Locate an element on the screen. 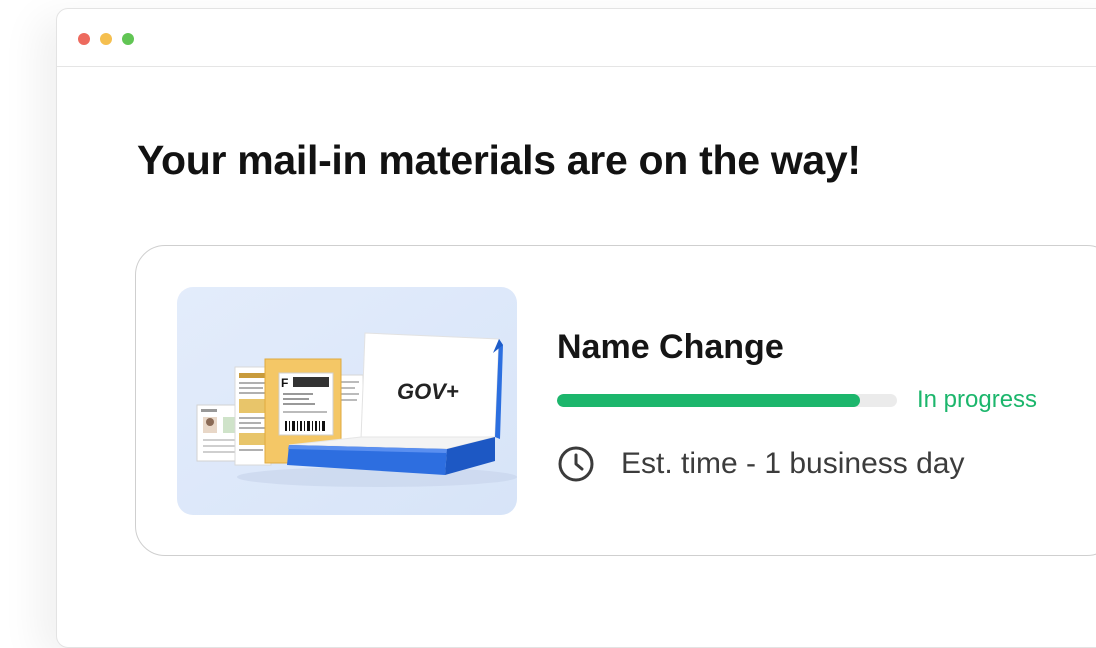  estimated-time: Est. time - 1 business day is located at coordinates (760, 464).